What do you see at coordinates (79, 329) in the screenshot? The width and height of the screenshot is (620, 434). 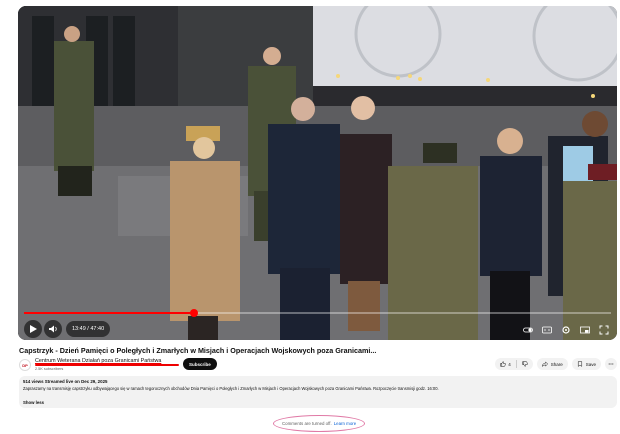 I see `time-current: 13:49` at bounding box center [79, 329].